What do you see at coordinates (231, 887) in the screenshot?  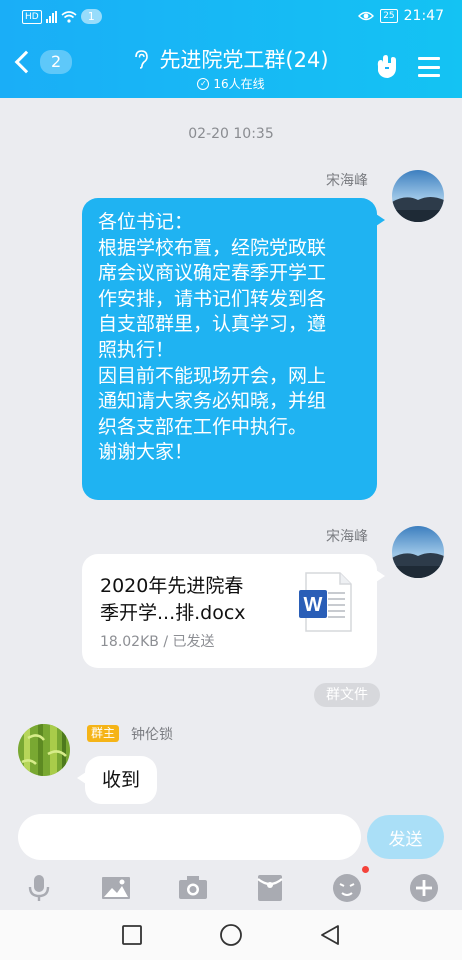 I see `input-toolbar` at bounding box center [231, 887].